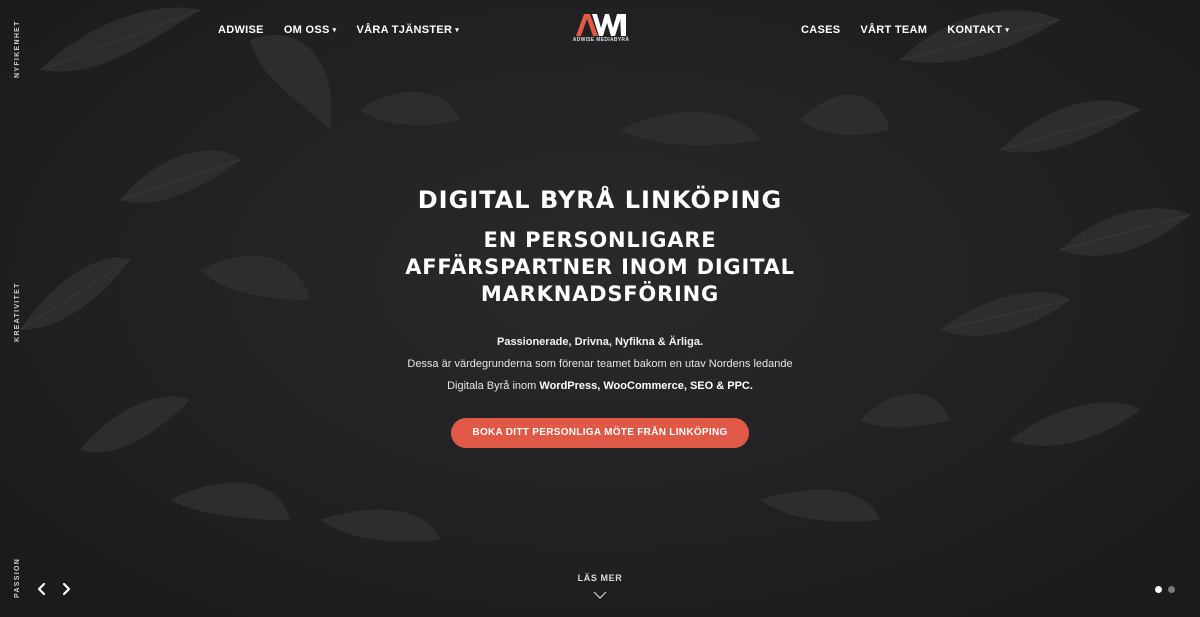 The width and height of the screenshot is (1200, 617). I want to click on logo: ADWISE MEDIABYRÅ, so click(601, 29).